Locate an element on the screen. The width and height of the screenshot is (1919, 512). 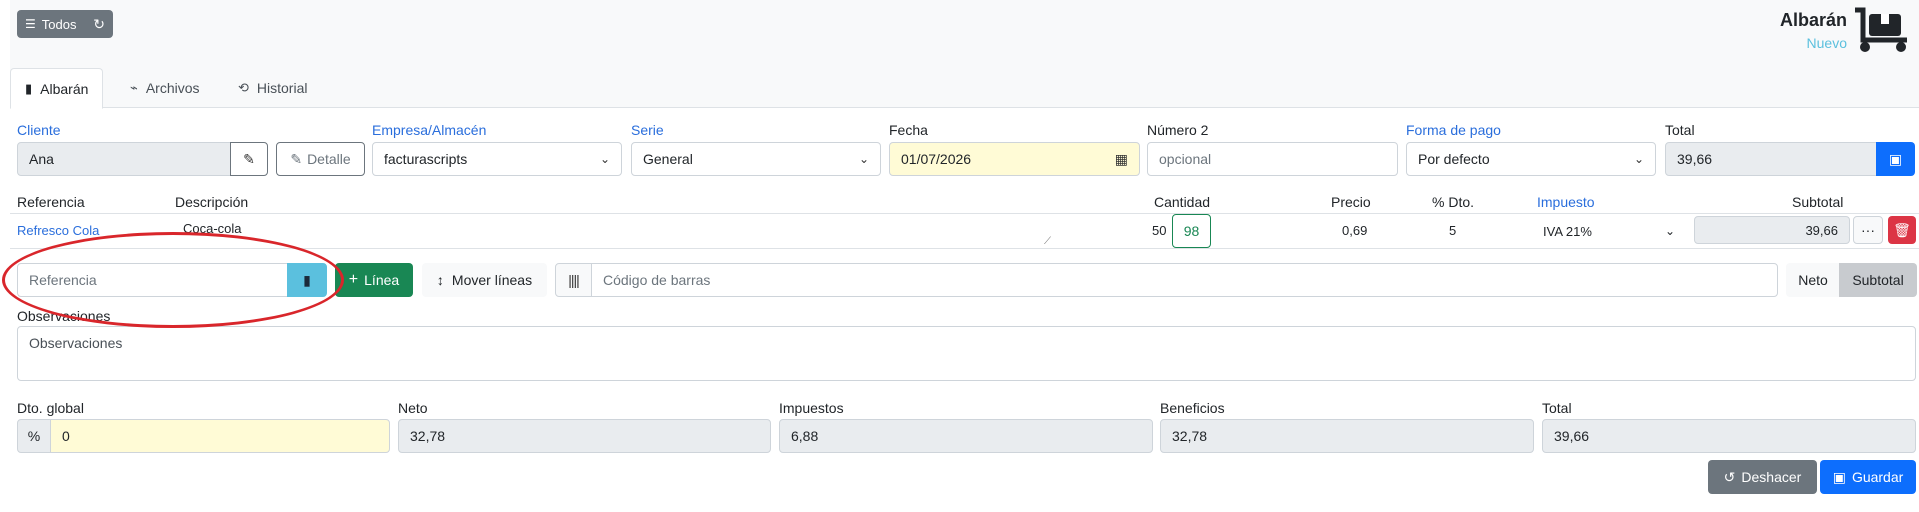
tab-label: Historial is located at coordinates (282, 88).